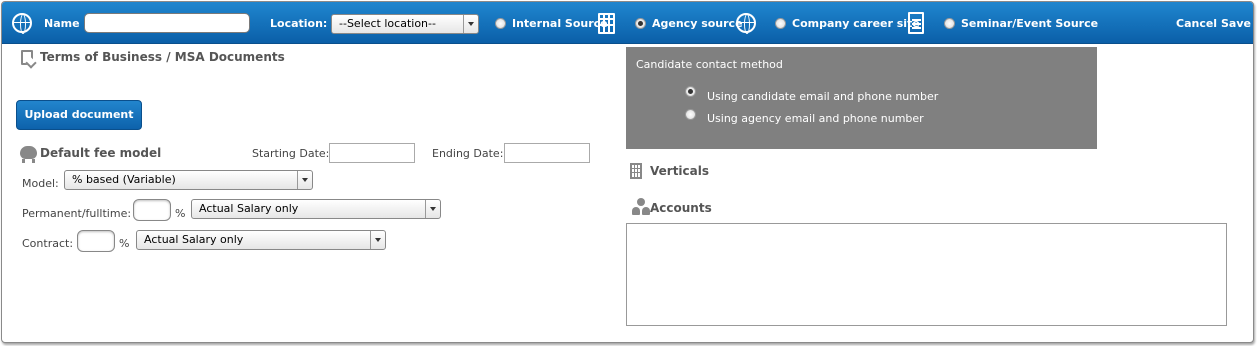 This screenshot has width=1257, height=346. Describe the element at coordinates (299, 23) in the screenshot. I see `location-label: Location:` at that location.